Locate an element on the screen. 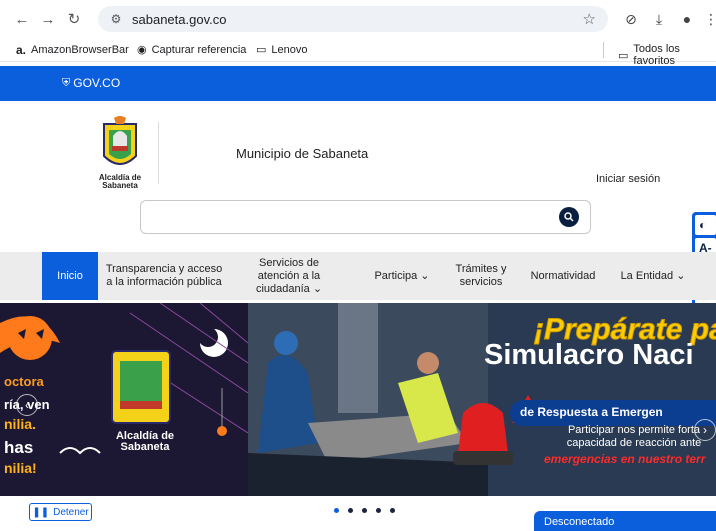  govco-logo: ⛨ GOV.CO is located at coordinates (91, 83).